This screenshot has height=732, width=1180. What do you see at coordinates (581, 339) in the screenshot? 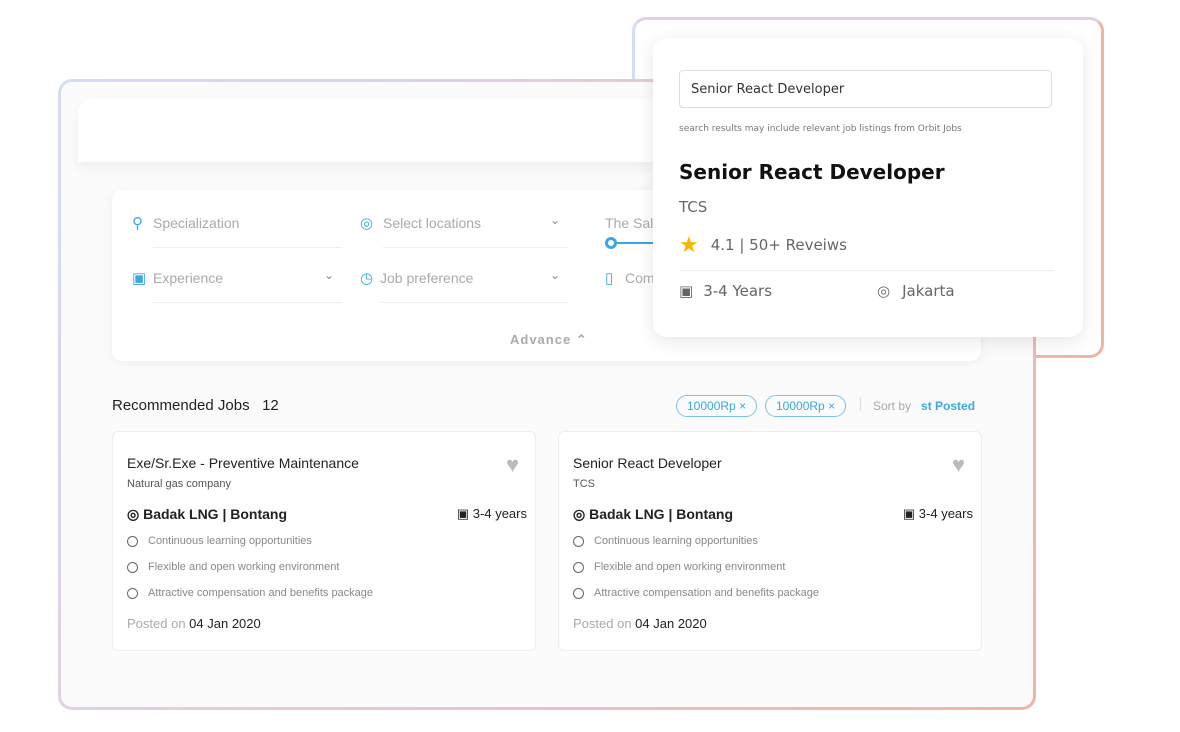
I see `chevron-up-icon: ⌃` at bounding box center [581, 339].